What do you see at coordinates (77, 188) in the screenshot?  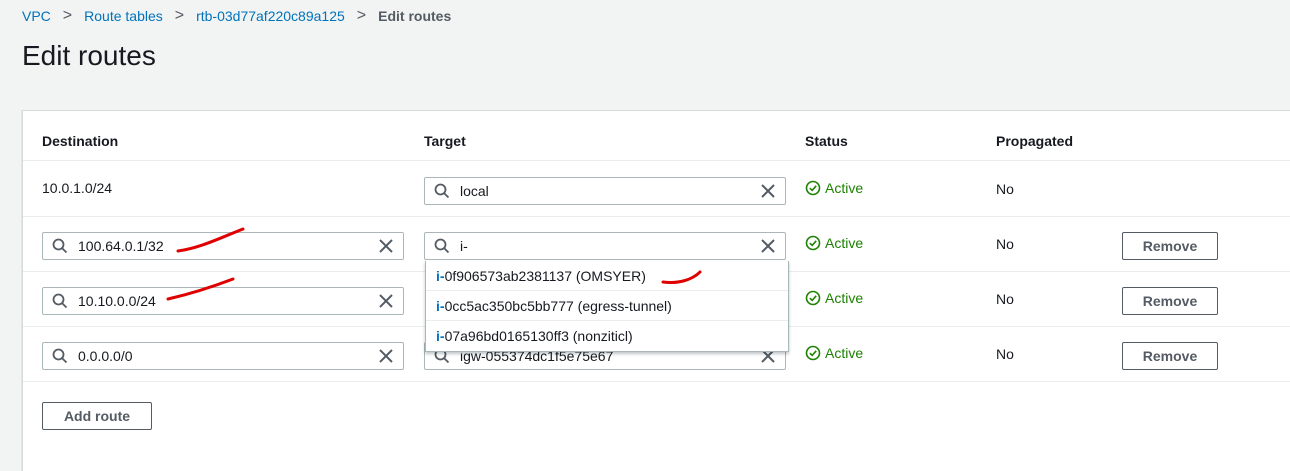 I see `destination-text: 10.0.1.0/24` at bounding box center [77, 188].